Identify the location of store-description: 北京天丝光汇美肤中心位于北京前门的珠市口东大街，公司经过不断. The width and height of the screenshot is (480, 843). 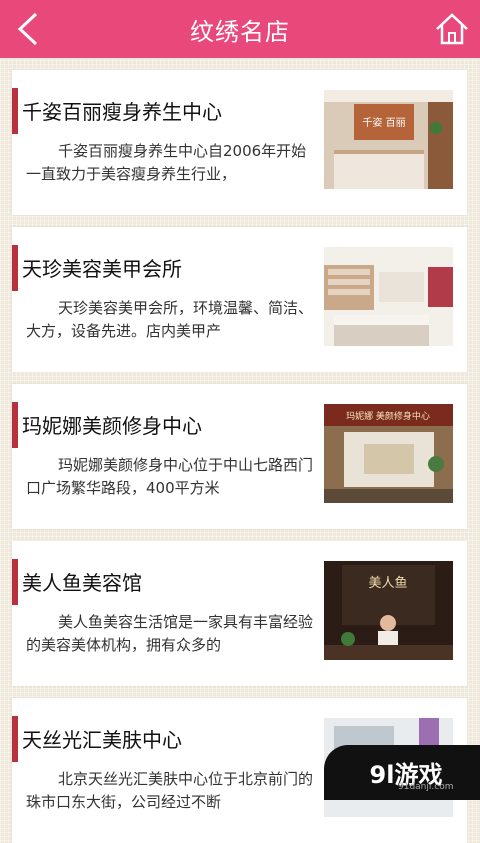
(170, 790).